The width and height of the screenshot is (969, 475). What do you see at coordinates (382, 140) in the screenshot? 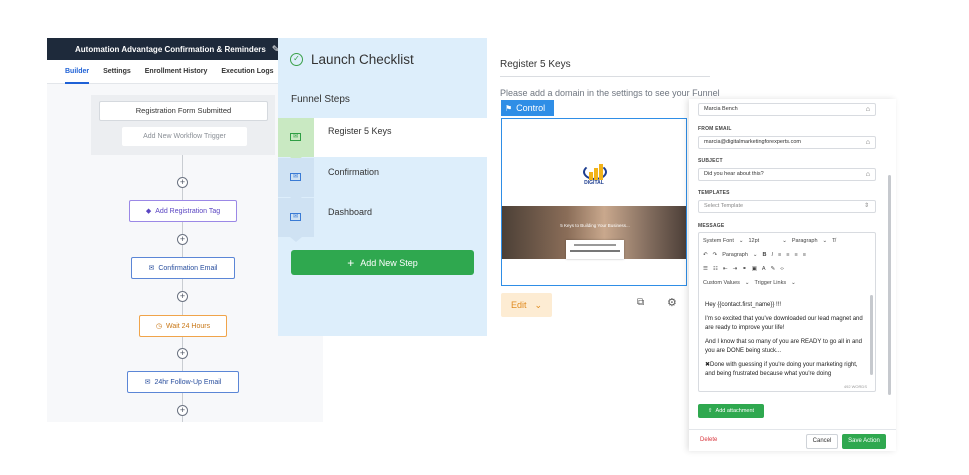
I see `funnel-step-register: ✉ Register 5 Keys` at bounding box center [382, 140].